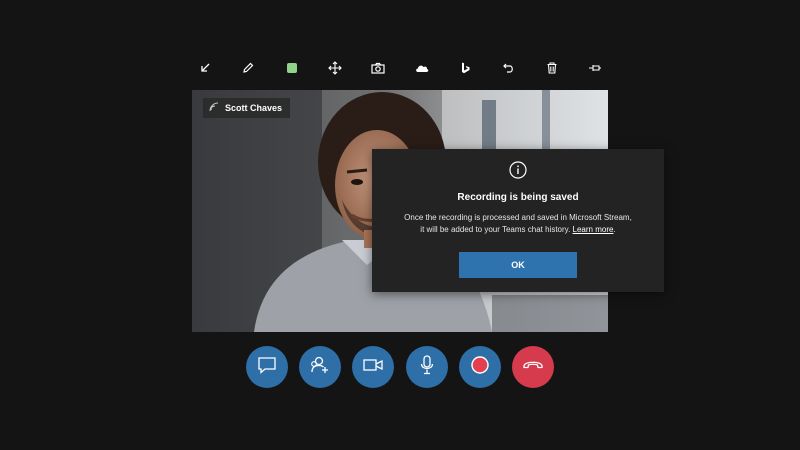 This screenshot has width=800, height=450. What do you see at coordinates (378, 68) in the screenshot?
I see `camera-icon` at bounding box center [378, 68].